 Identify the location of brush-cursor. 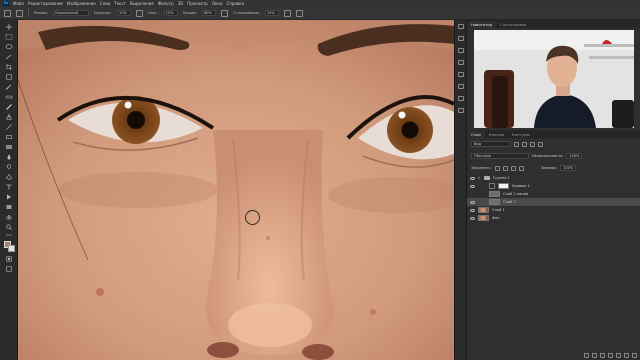
(252, 217).